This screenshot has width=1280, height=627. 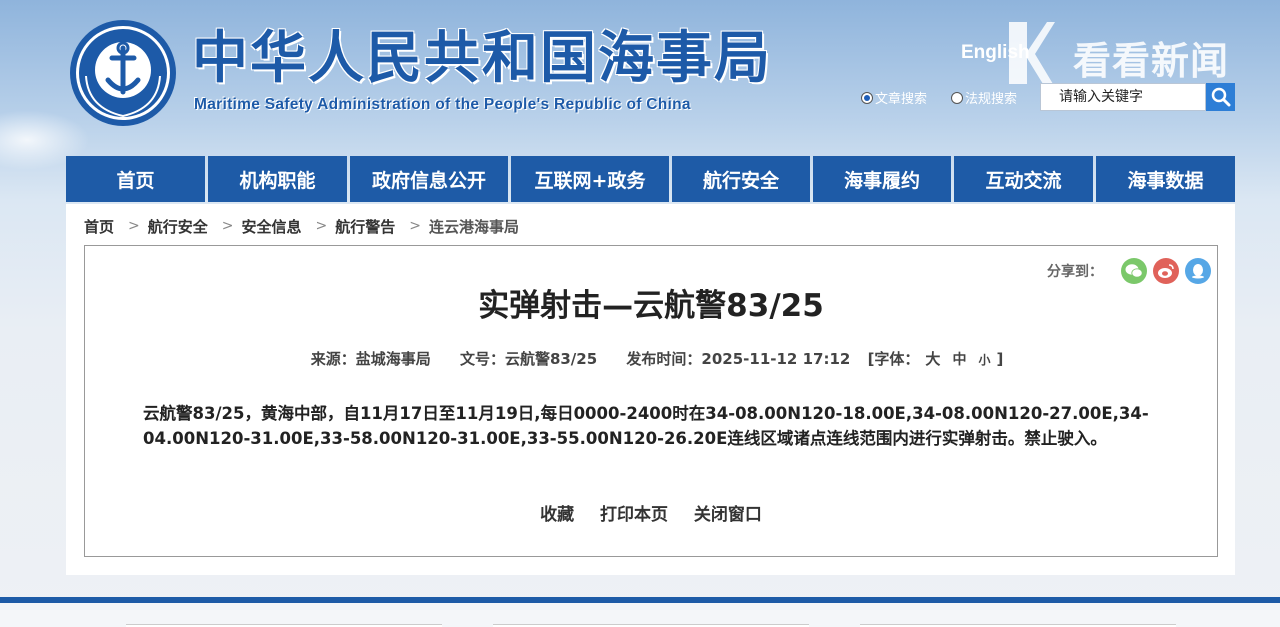 What do you see at coordinates (474, 226) in the screenshot?
I see `breadcrumb-current: 连云港海事局` at bounding box center [474, 226].